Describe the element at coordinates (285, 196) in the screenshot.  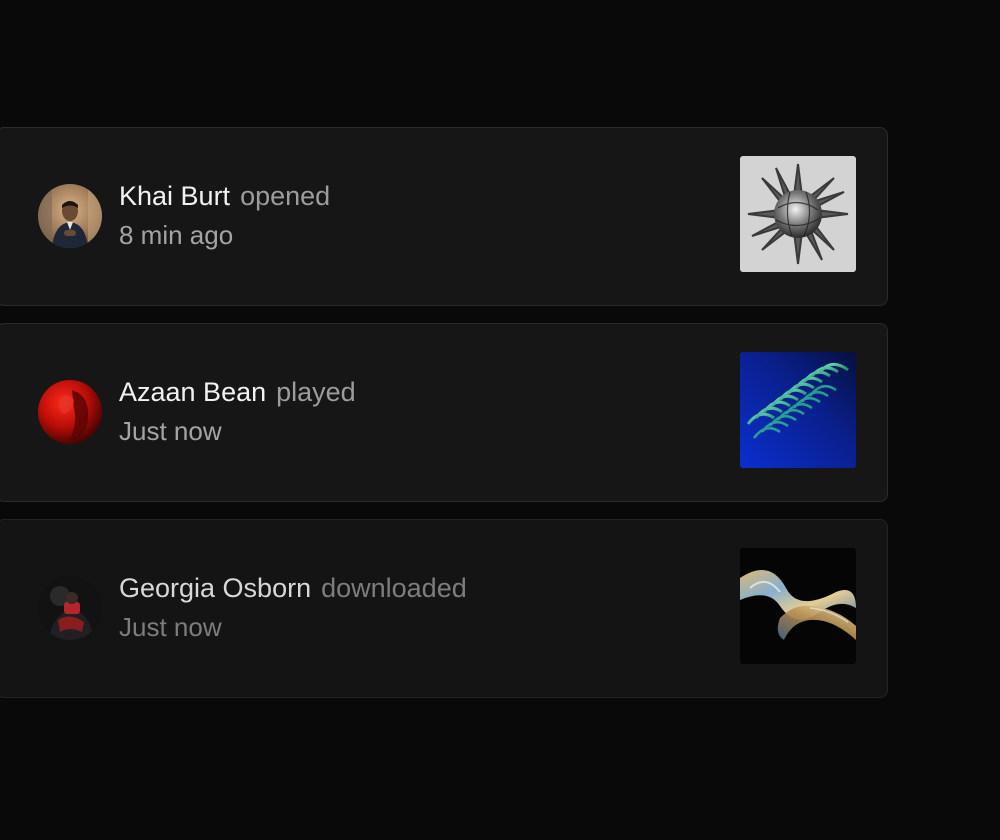
I see `activity-action: opened` at that location.